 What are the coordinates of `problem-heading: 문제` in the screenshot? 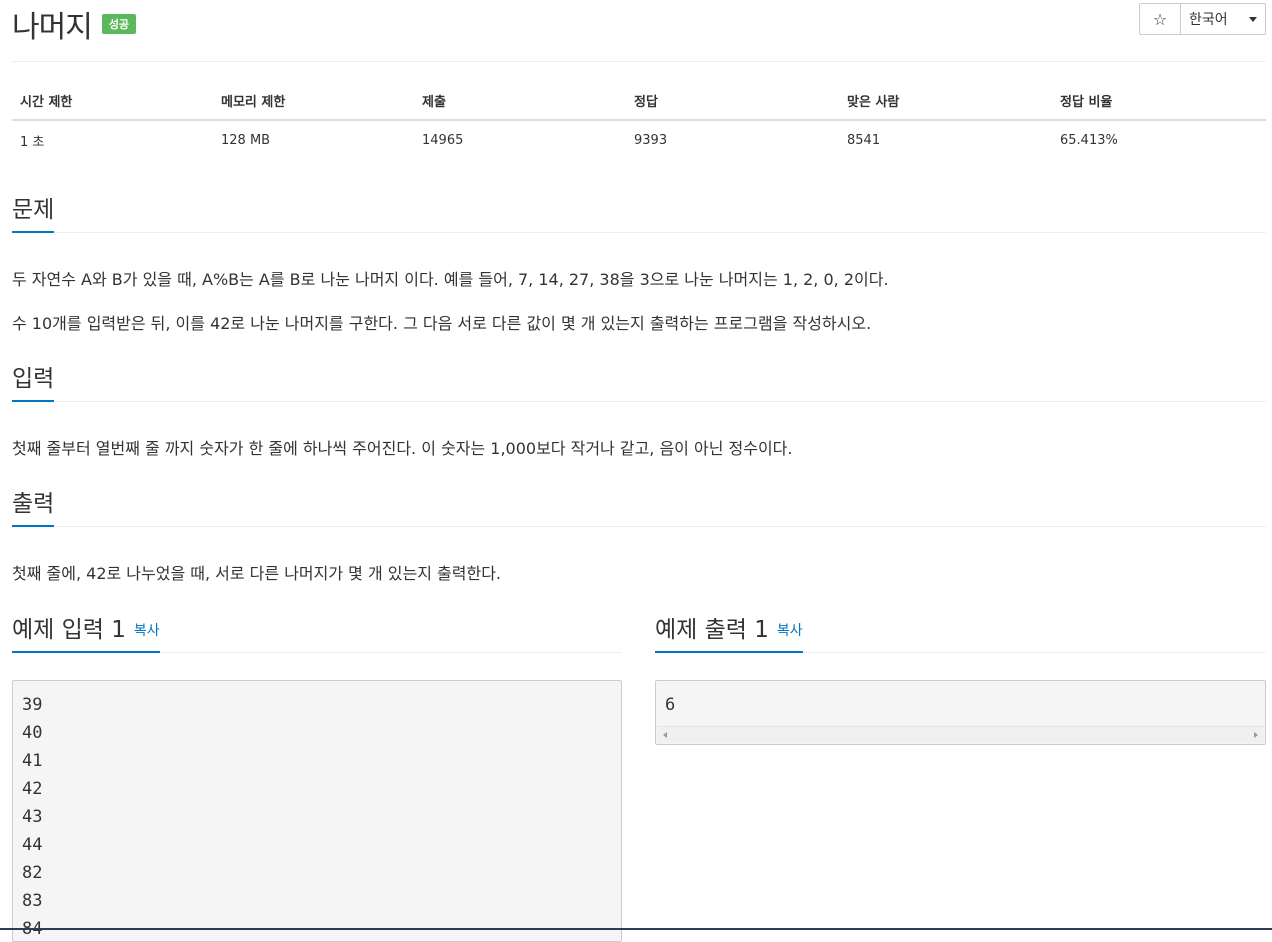 It's located at (33, 216).